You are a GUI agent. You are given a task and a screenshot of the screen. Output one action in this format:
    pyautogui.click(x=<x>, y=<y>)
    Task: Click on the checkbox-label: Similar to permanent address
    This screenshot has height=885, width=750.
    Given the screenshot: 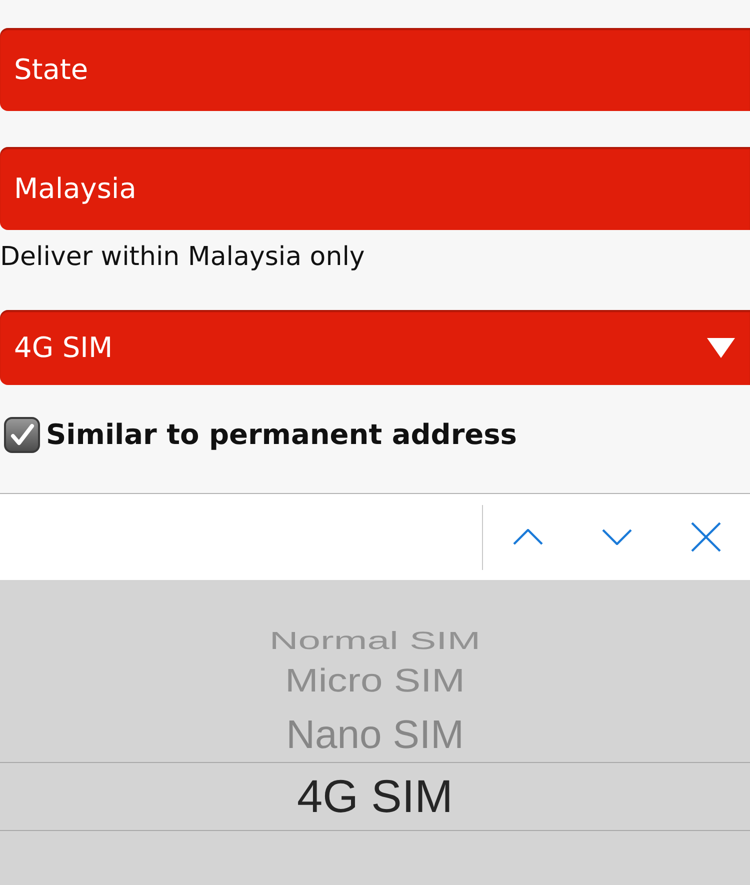 What is the action you would take?
    pyautogui.click(x=281, y=435)
    